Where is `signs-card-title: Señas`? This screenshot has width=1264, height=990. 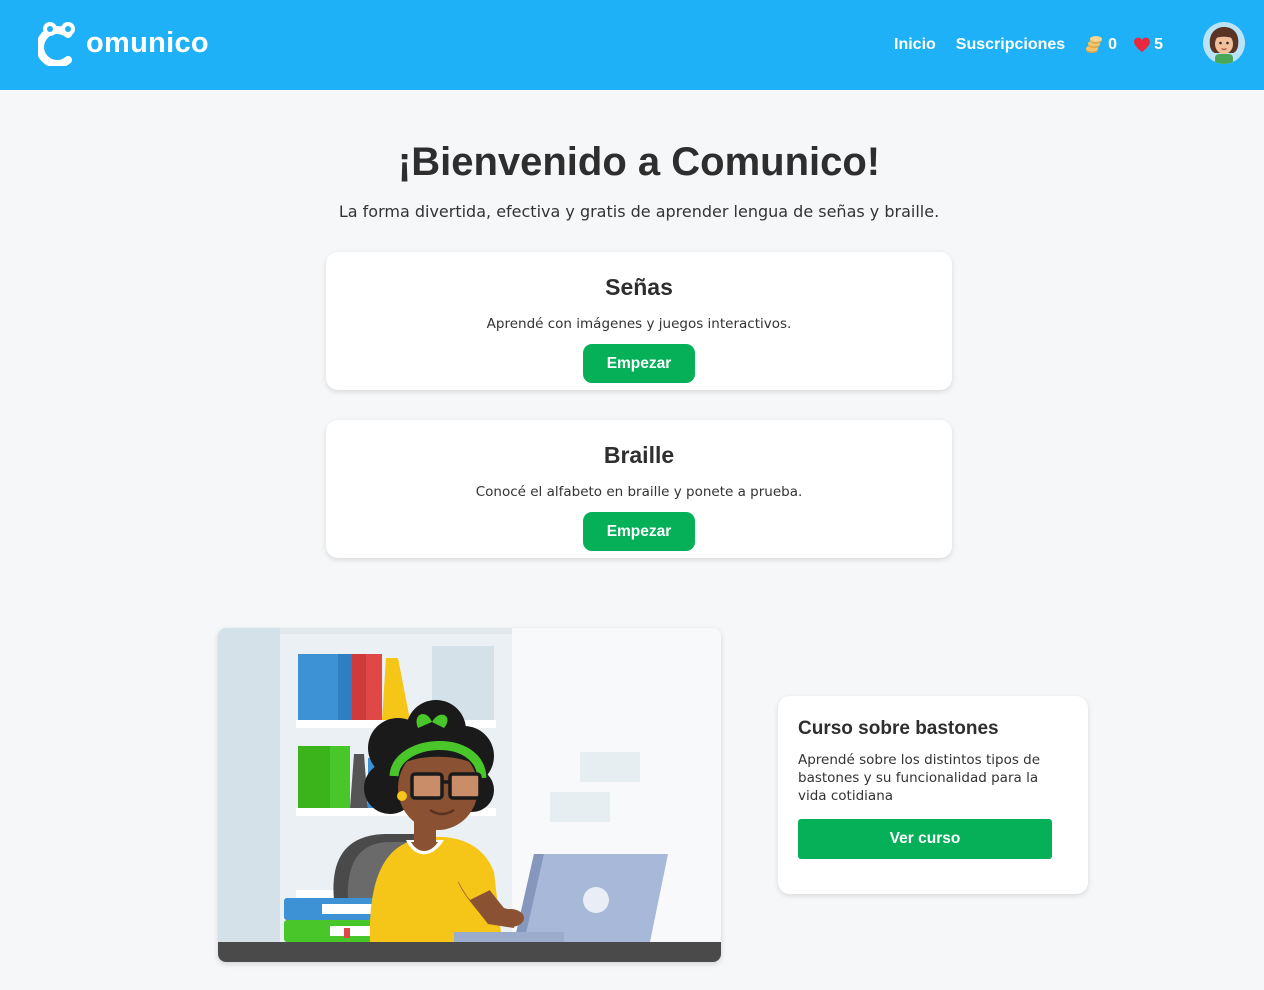
signs-card-title: Señas is located at coordinates (639, 287).